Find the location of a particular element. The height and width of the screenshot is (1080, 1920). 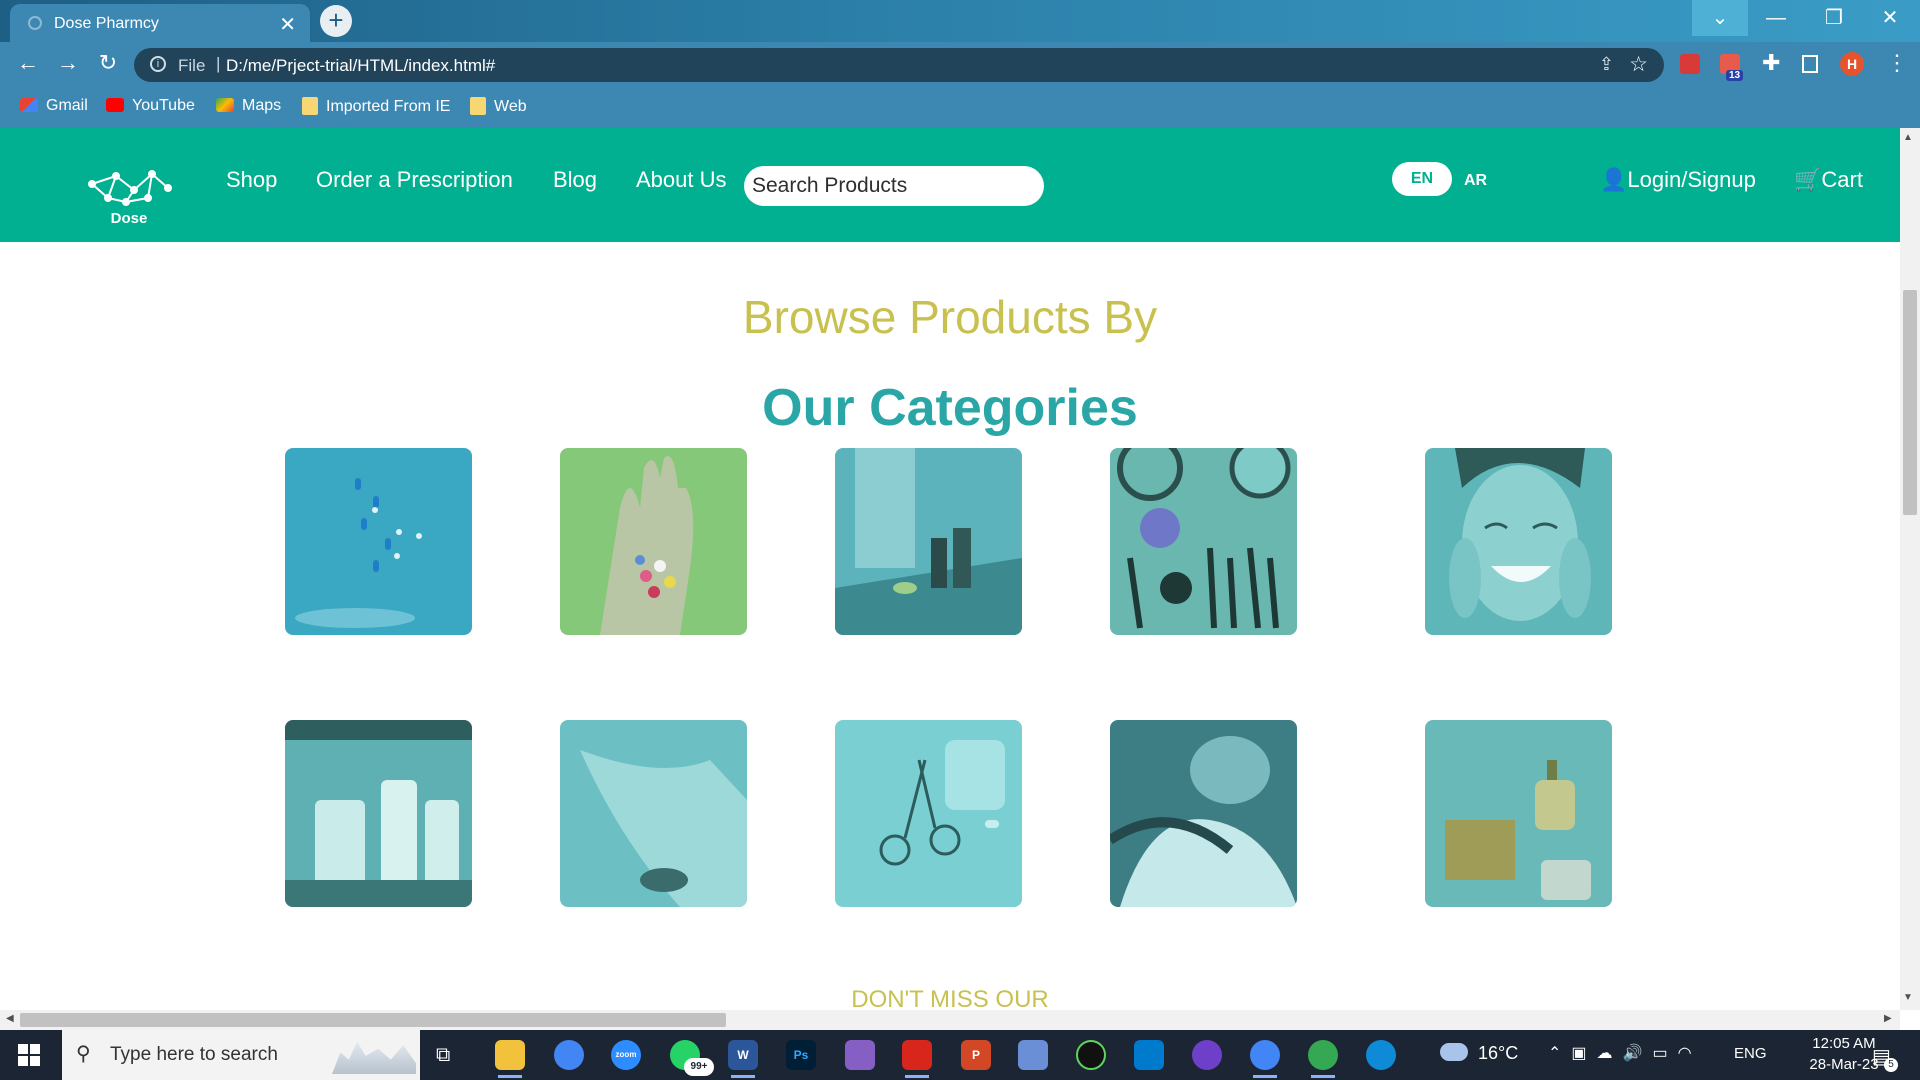

forward-arrow-icon: → is located at coordinates (68, 63).